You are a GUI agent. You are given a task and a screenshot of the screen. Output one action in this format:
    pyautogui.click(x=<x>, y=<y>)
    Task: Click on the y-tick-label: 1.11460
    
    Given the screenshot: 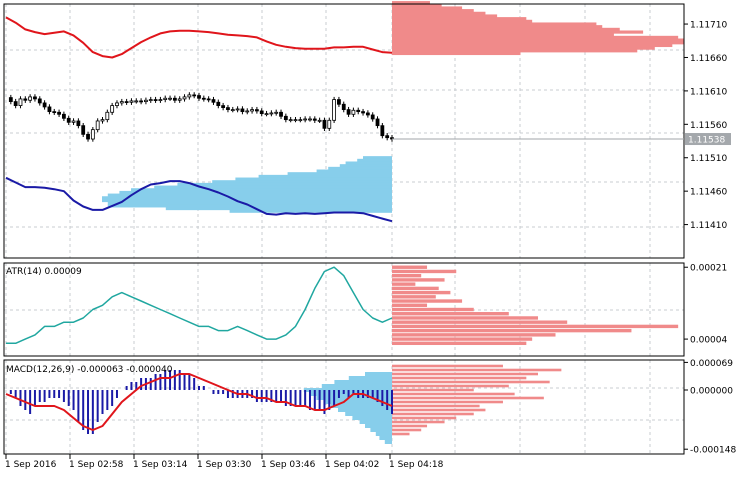 What is the action you would take?
    pyautogui.click(x=708, y=193)
    